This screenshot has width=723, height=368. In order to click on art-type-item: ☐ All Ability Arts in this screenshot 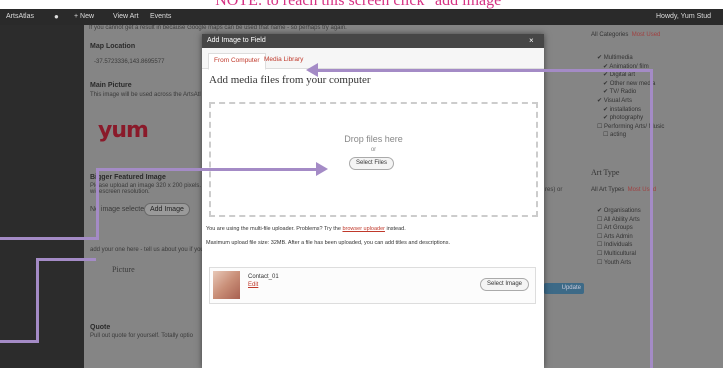, I will do `click(618, 219)`.